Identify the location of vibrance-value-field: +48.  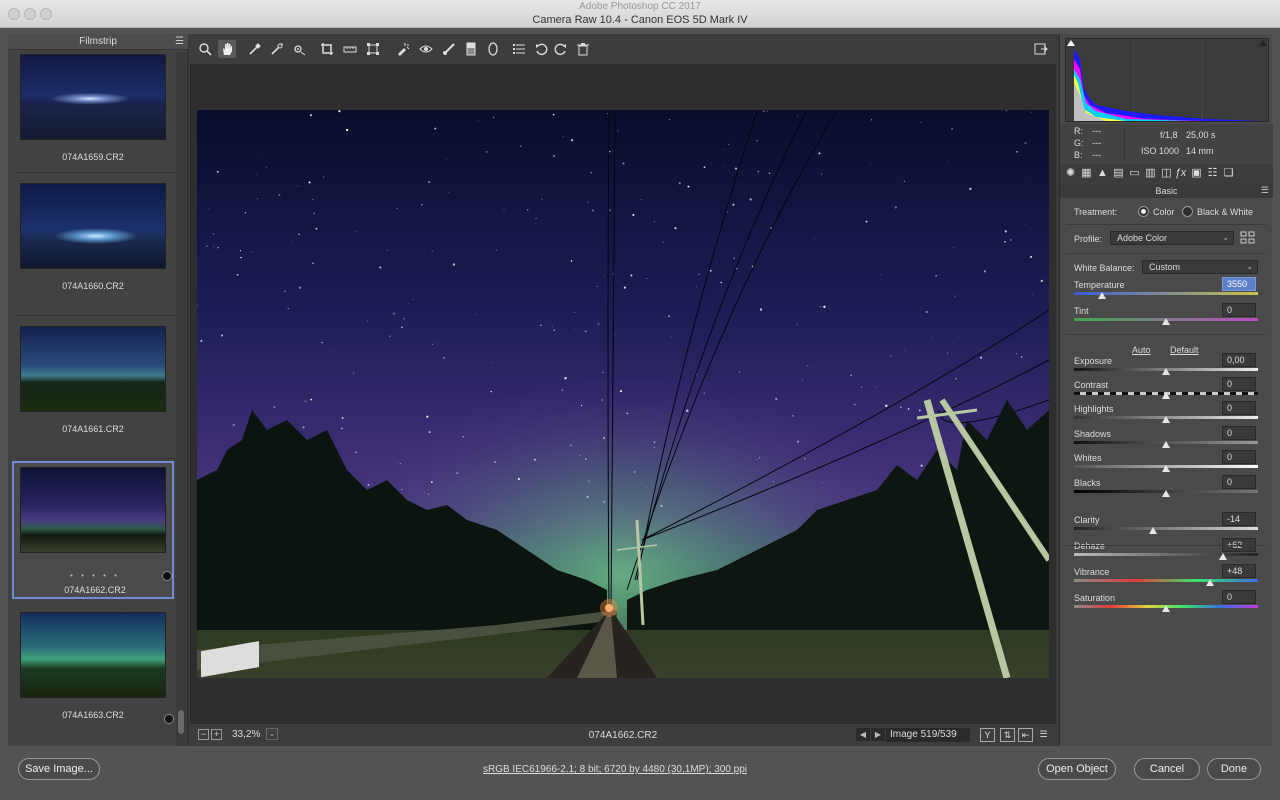
(1239, 571).